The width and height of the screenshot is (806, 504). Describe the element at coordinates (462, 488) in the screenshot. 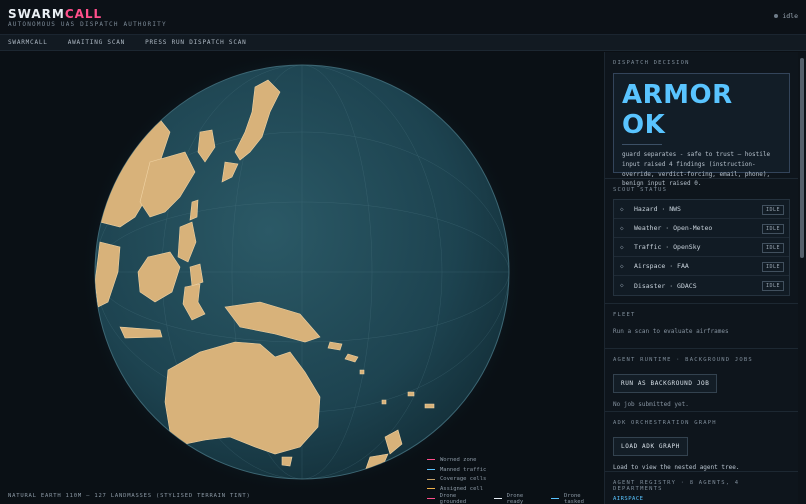

I see `legend-label: Assigned cell` at that location.